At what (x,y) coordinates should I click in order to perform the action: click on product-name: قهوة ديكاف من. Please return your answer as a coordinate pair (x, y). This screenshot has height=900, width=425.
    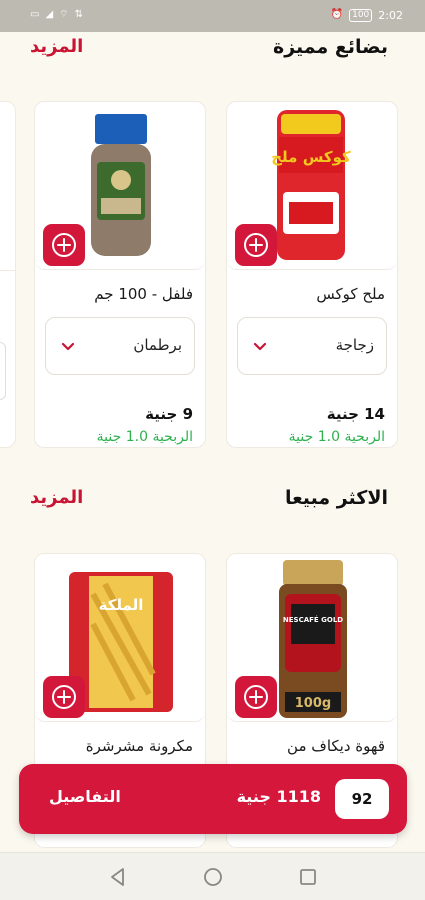
    Looking at the image, I should click on (336, 746).